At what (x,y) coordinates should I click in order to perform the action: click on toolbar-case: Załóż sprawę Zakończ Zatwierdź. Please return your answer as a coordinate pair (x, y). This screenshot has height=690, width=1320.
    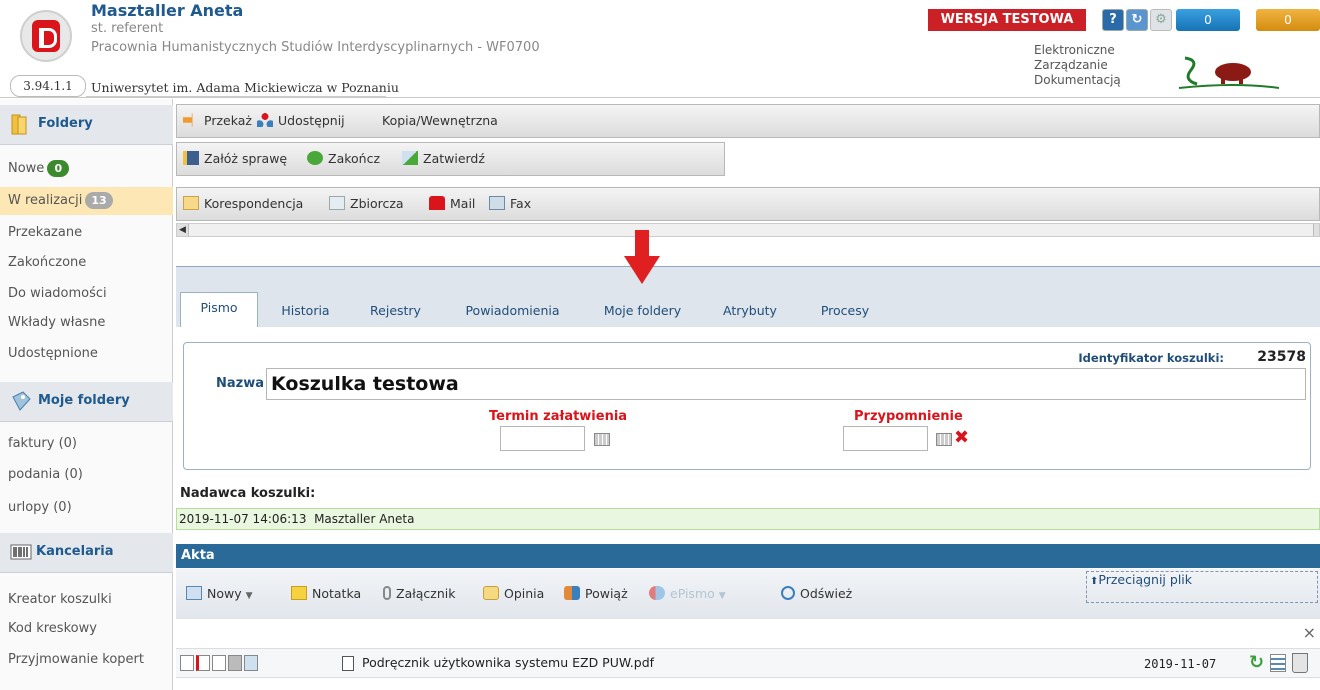
    Looking at the image, I should click on (450, 159).